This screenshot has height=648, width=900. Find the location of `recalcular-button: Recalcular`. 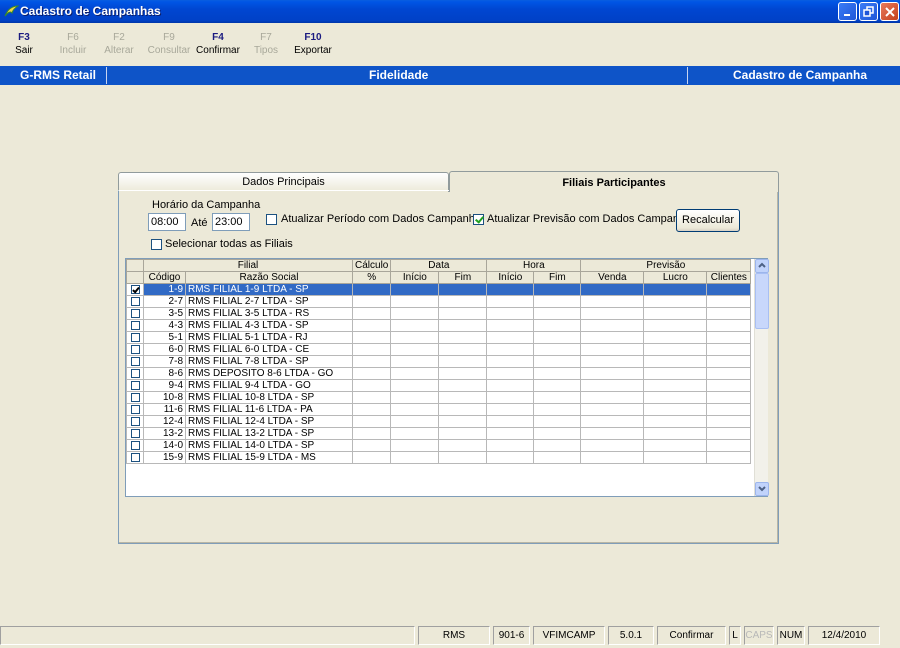

recalcular-button: Recalcular is located at coordinates (708, 220).